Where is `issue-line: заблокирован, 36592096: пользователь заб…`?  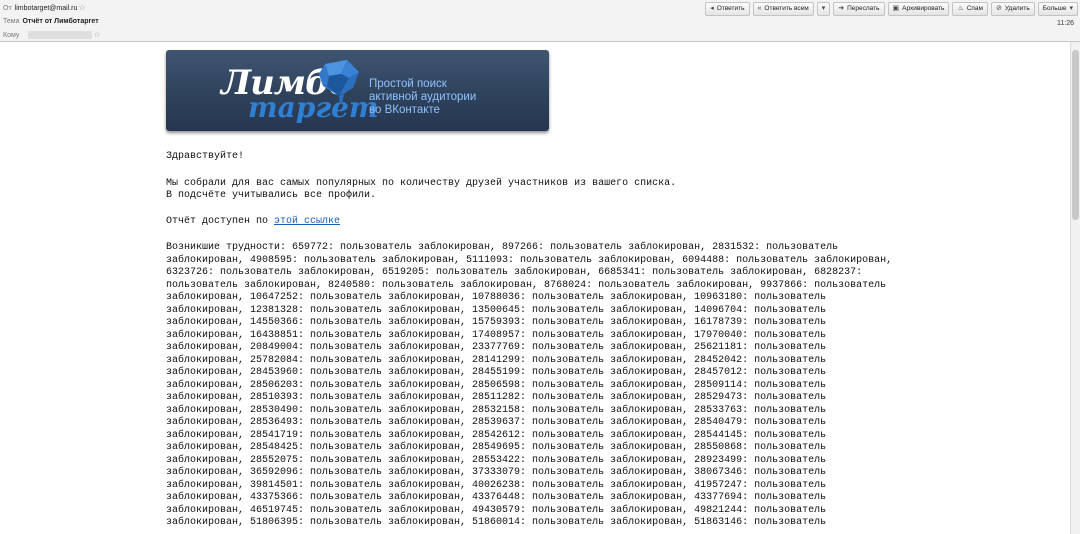
issue-line: заблокирован, 36592096: пользователь заб… is located at coordinates (496, 472).